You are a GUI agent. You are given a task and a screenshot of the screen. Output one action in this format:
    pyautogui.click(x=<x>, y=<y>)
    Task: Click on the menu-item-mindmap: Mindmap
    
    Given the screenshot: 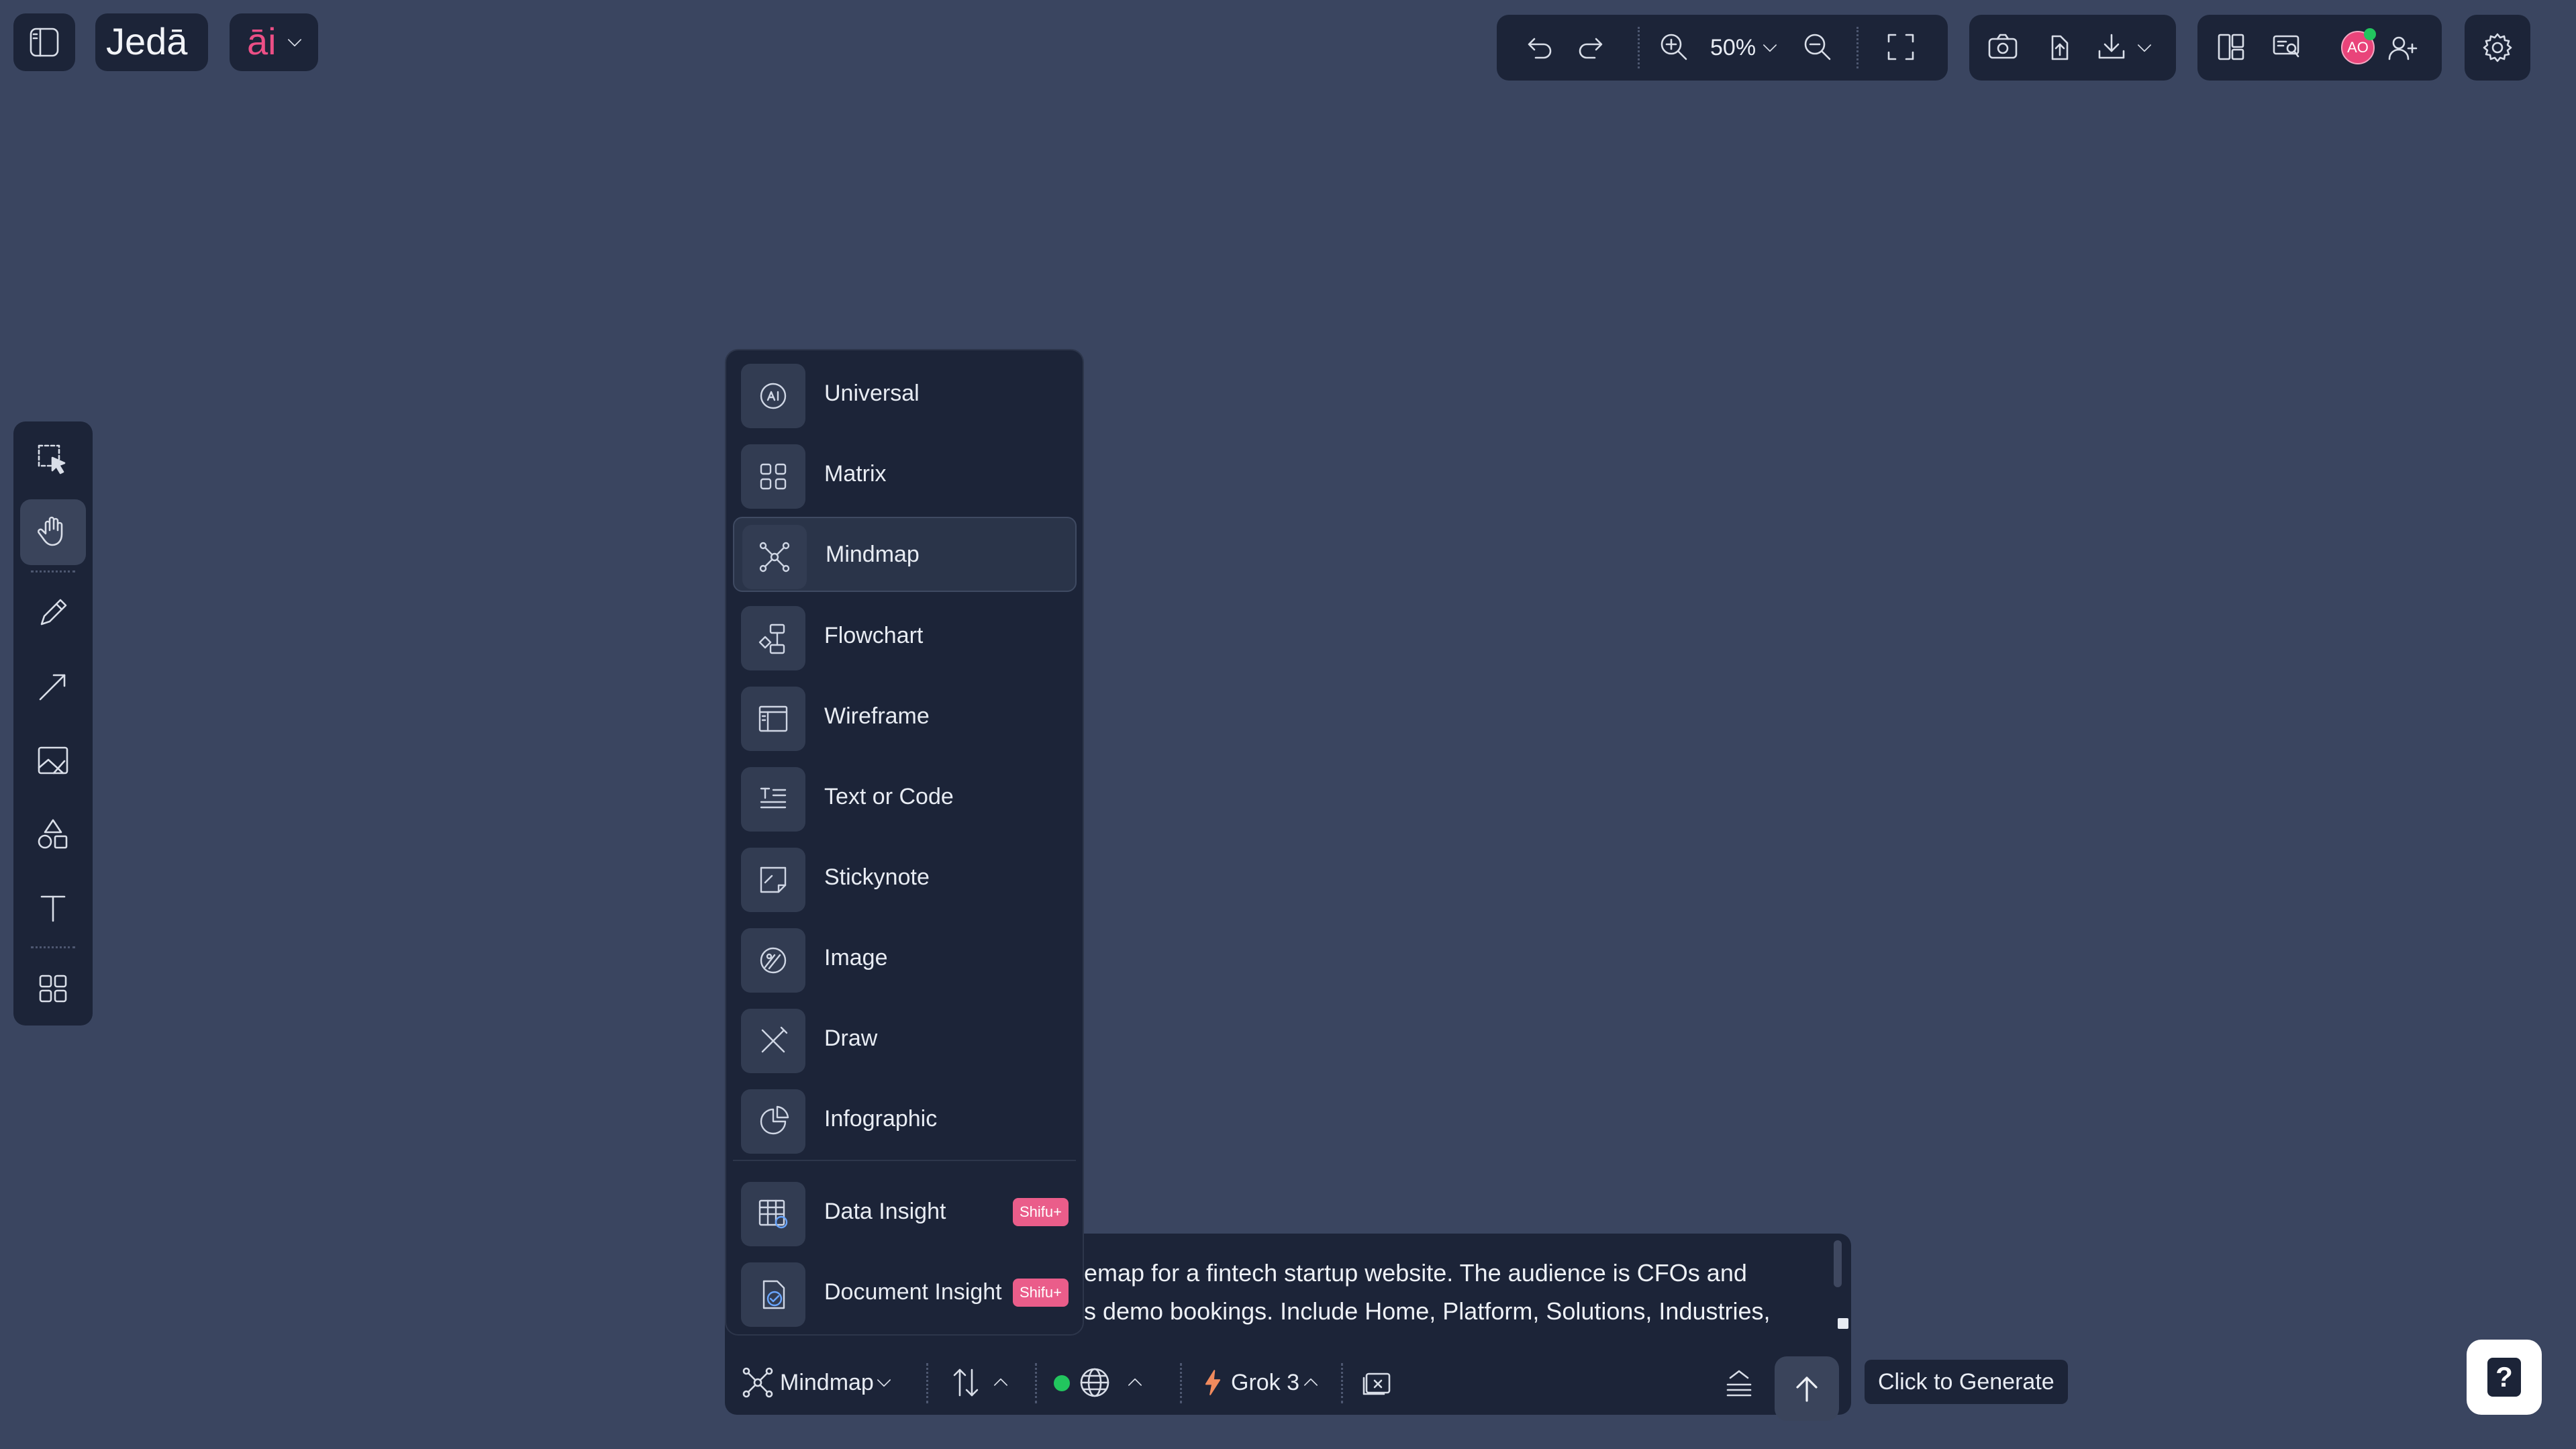 What is the action you would take?
    pyautogui.click(x=905, y=554)
    